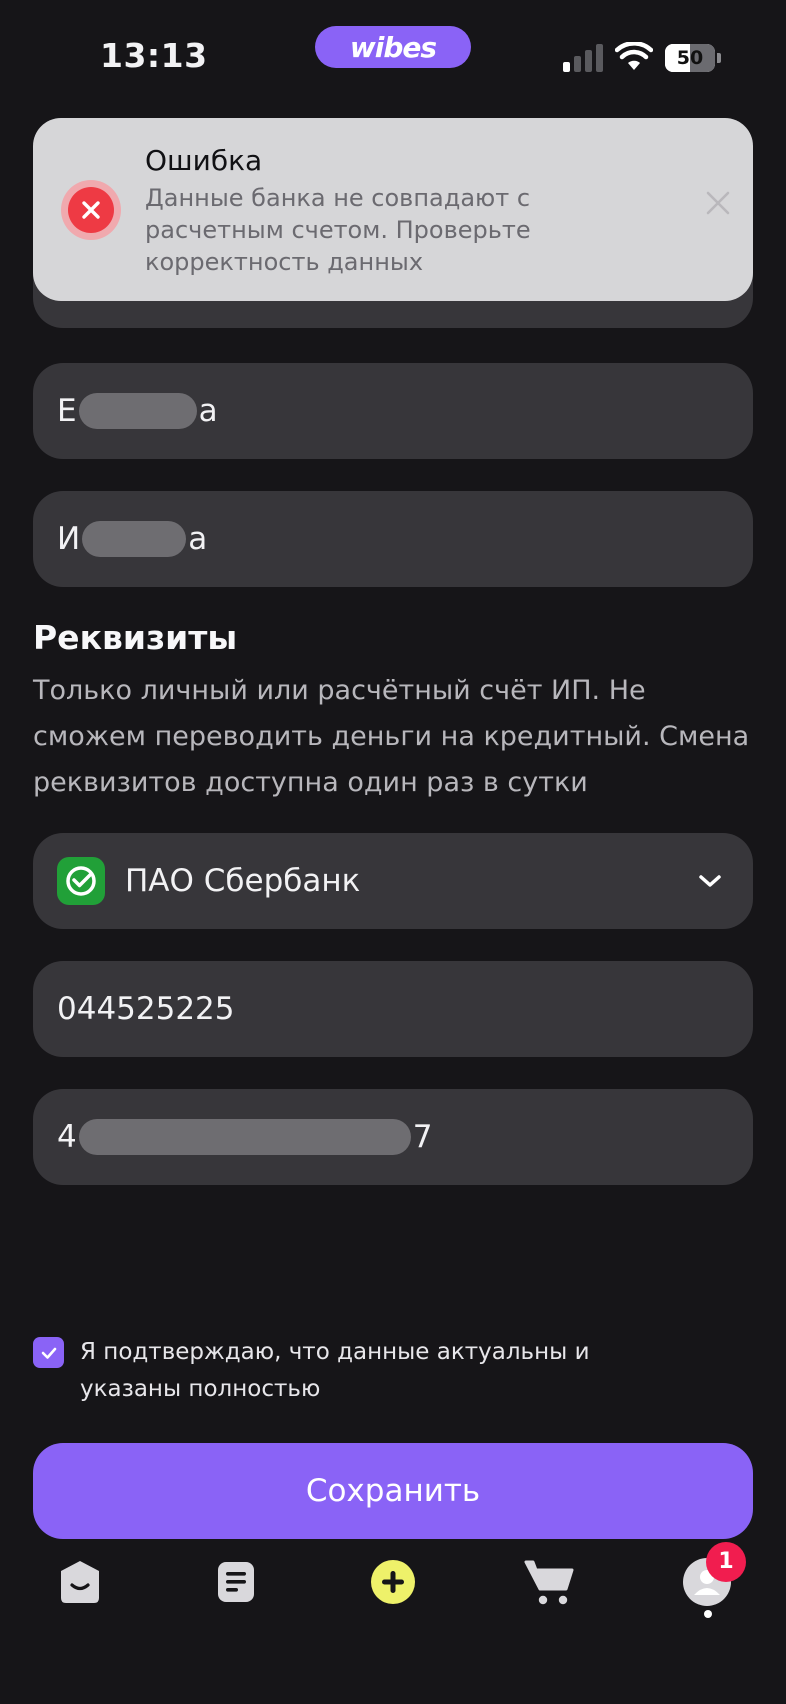  What do you see at coordinates (690, 58) in the screenshot?
I see `battery-level: 50` at bounding box center [690, 58].